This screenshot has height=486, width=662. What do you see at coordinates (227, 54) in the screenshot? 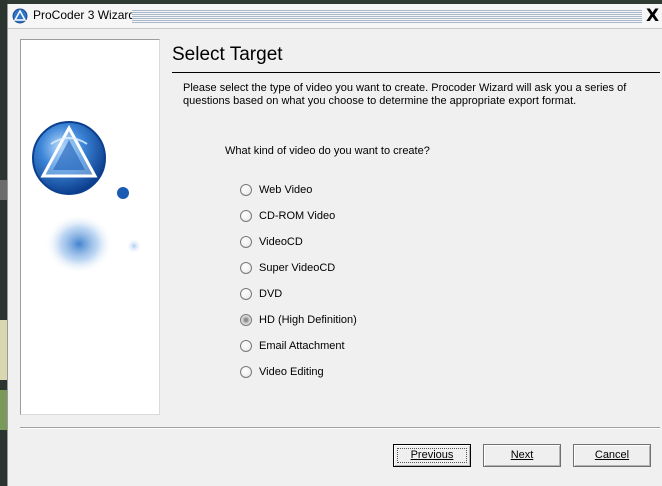
I see `page-title: Select Target` at bounding box center [227, 54].